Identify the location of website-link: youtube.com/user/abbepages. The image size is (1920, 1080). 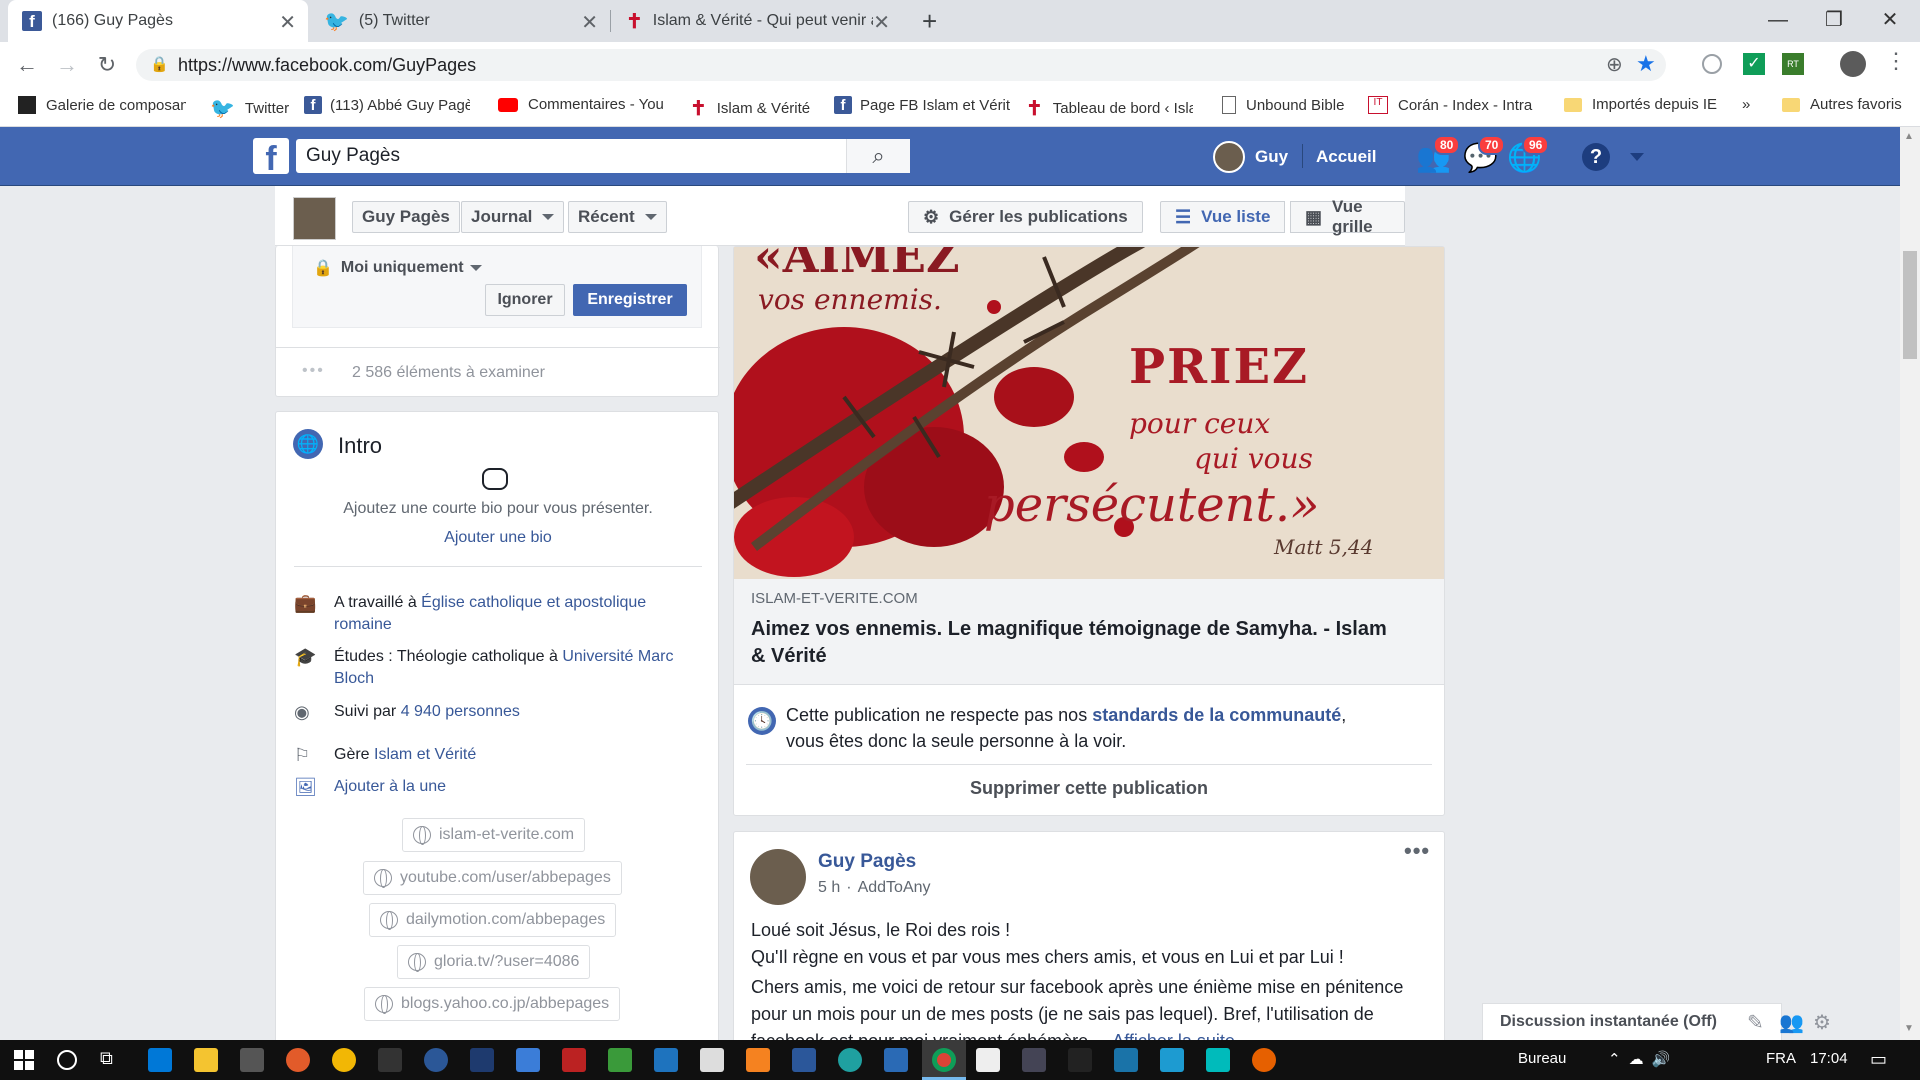
(492, 878).